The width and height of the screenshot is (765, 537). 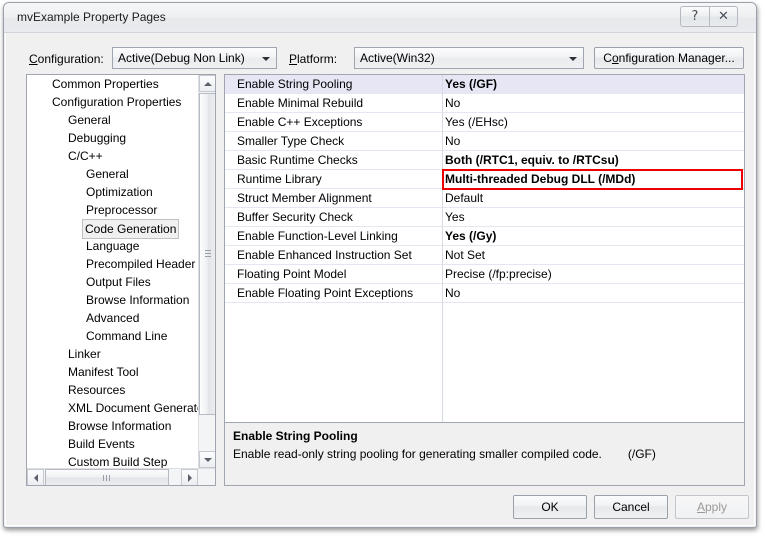 I want to click on property-value: Yes, so click(x=455, y=217).